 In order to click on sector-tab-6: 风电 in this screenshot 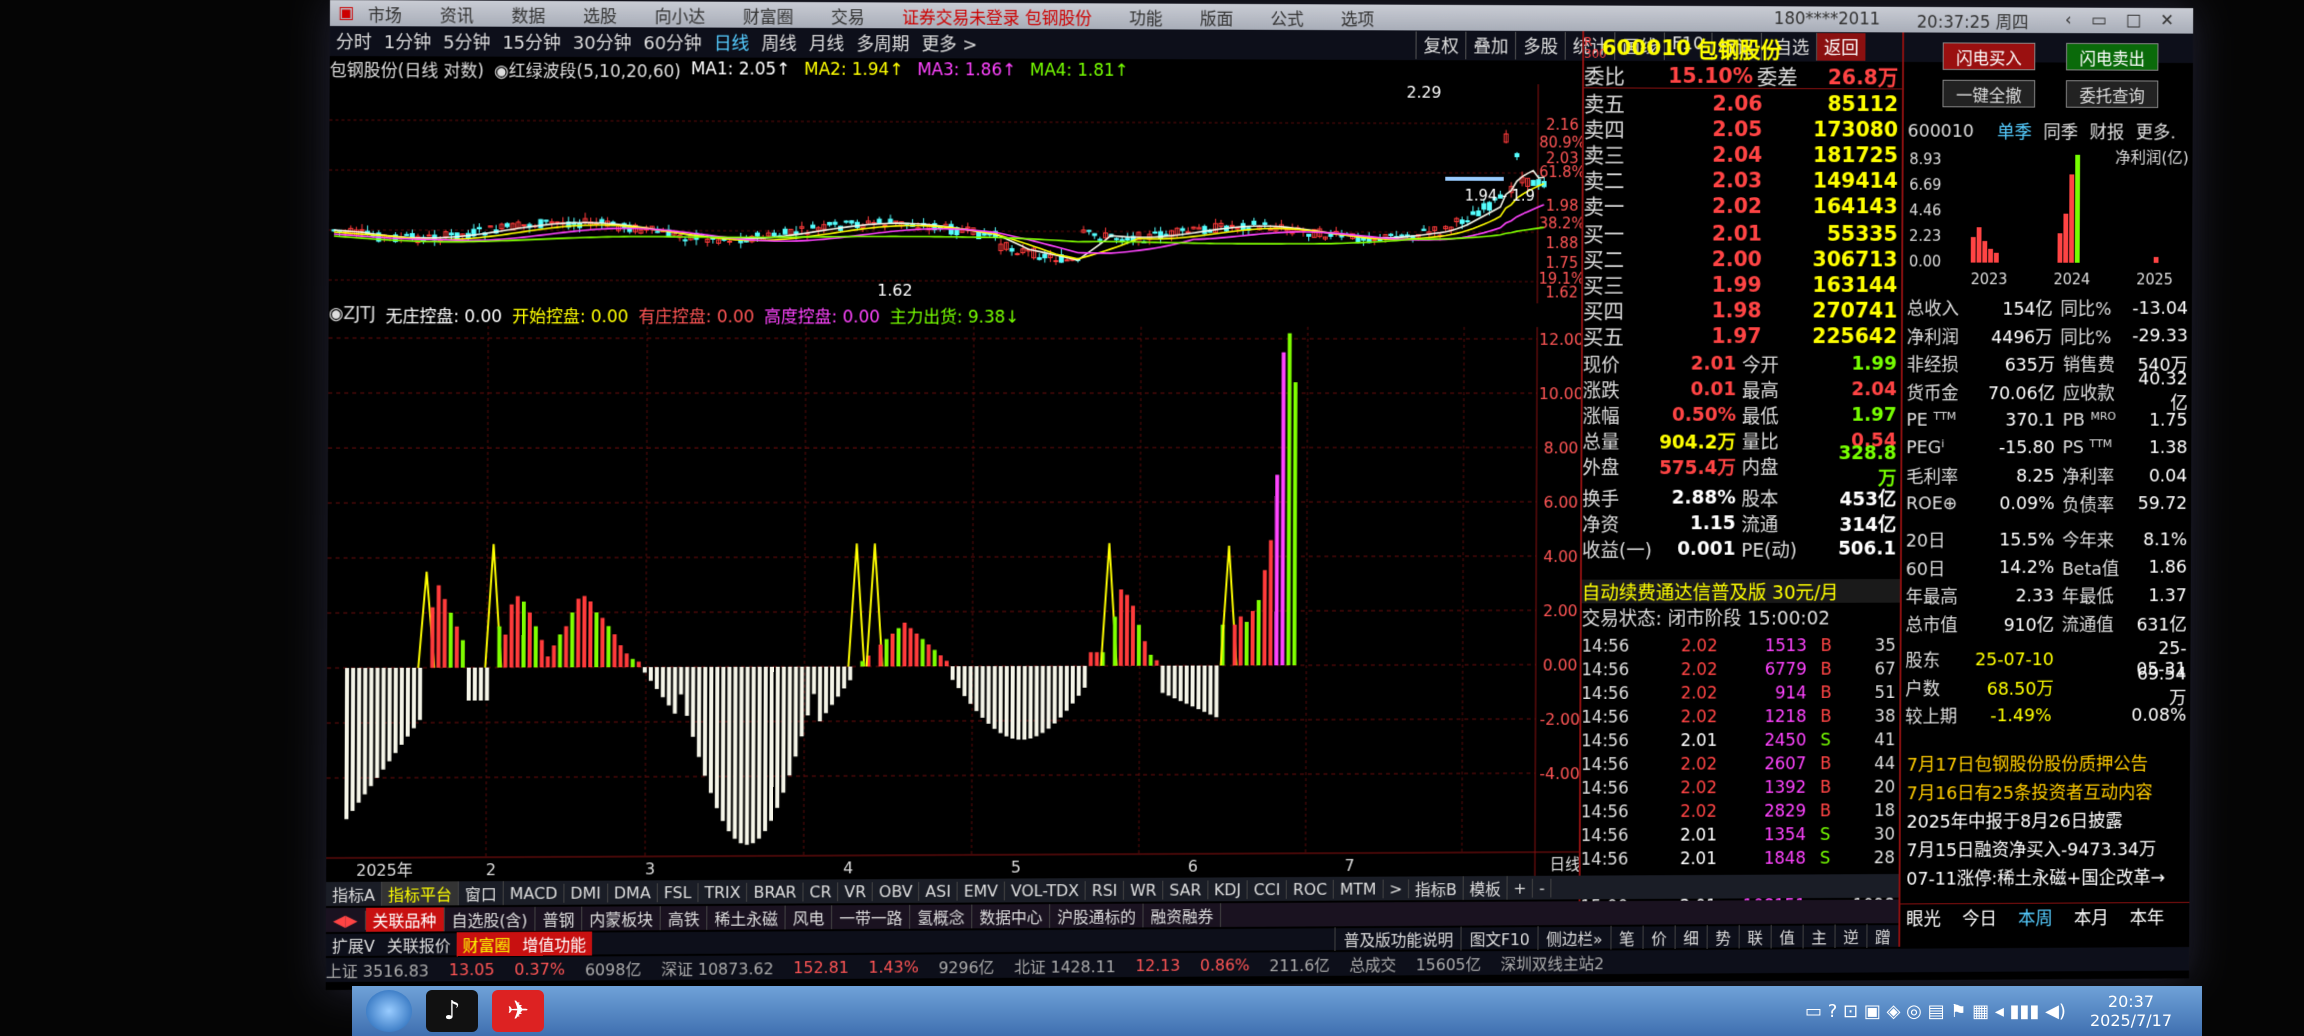, I will do `click(809, 917)`.